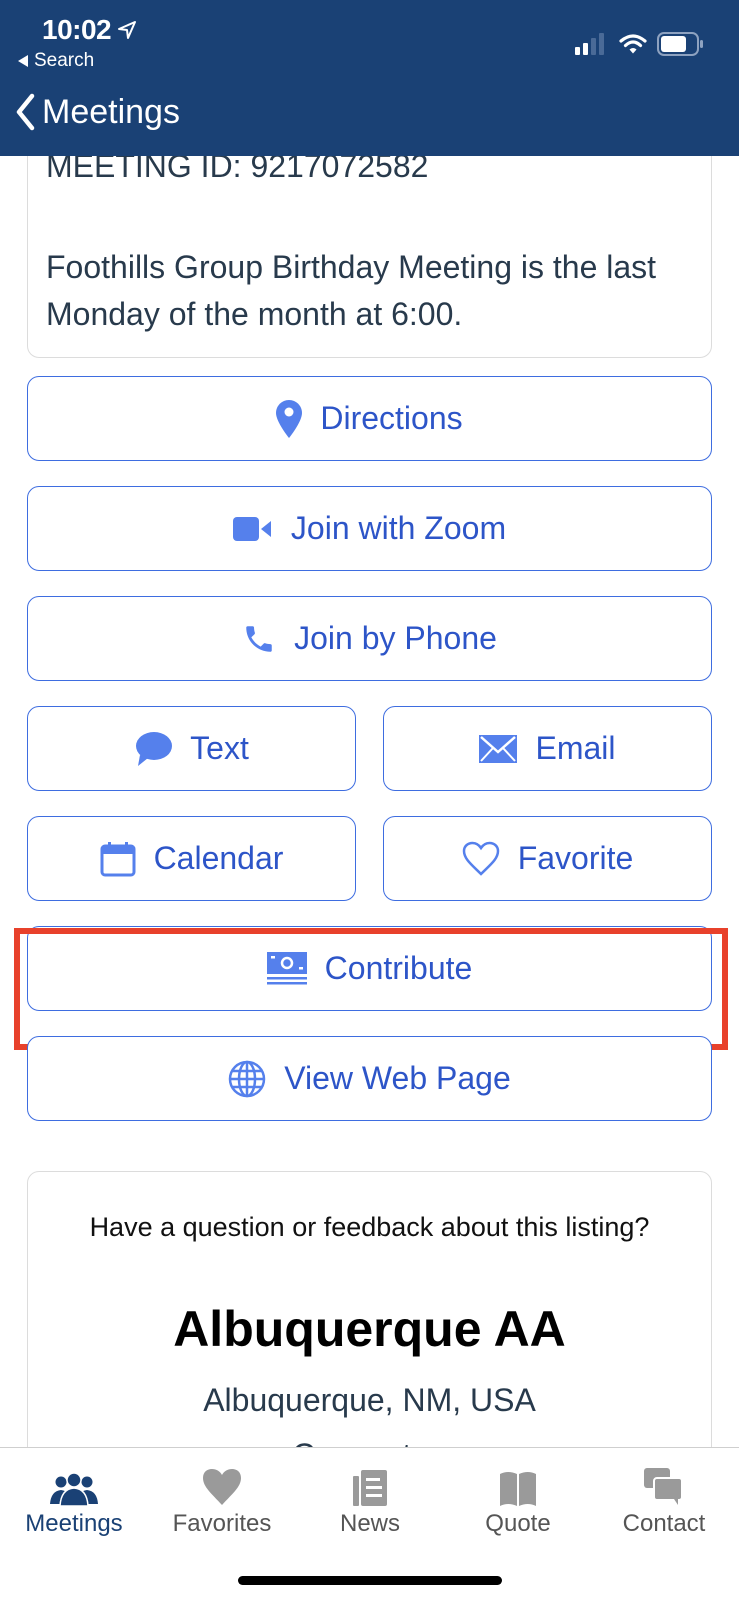 Image resolution: width=739 pixels, height=1600 pixels. What do you see at coordinates (395, 638) in the screenshot?
I see `join-phone-label: Join by Phone` at bounding box center [395, 638].